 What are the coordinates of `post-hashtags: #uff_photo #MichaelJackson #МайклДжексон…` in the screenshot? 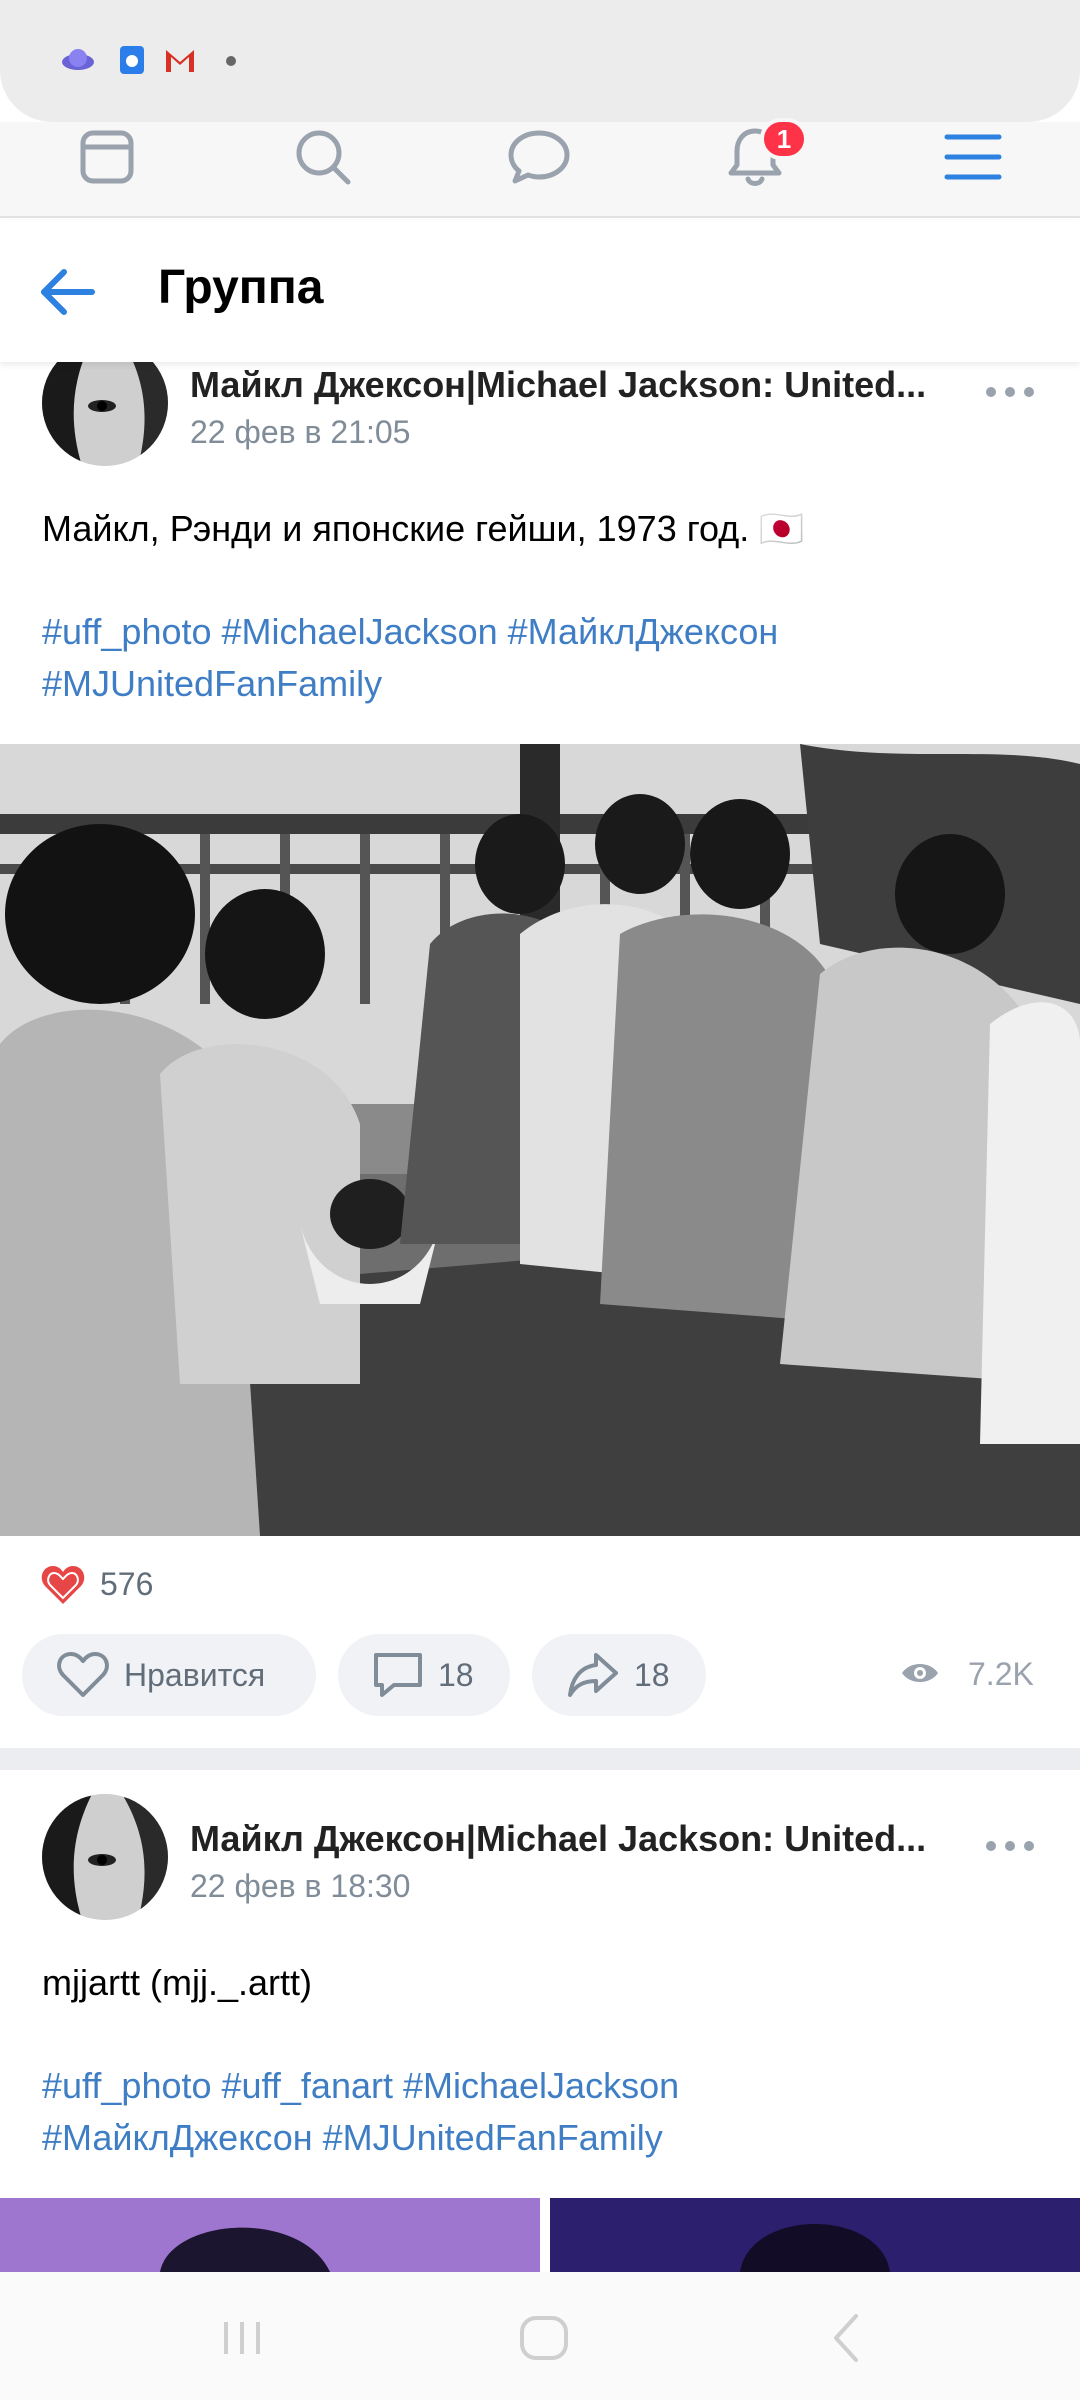 It's located at (542, 658).